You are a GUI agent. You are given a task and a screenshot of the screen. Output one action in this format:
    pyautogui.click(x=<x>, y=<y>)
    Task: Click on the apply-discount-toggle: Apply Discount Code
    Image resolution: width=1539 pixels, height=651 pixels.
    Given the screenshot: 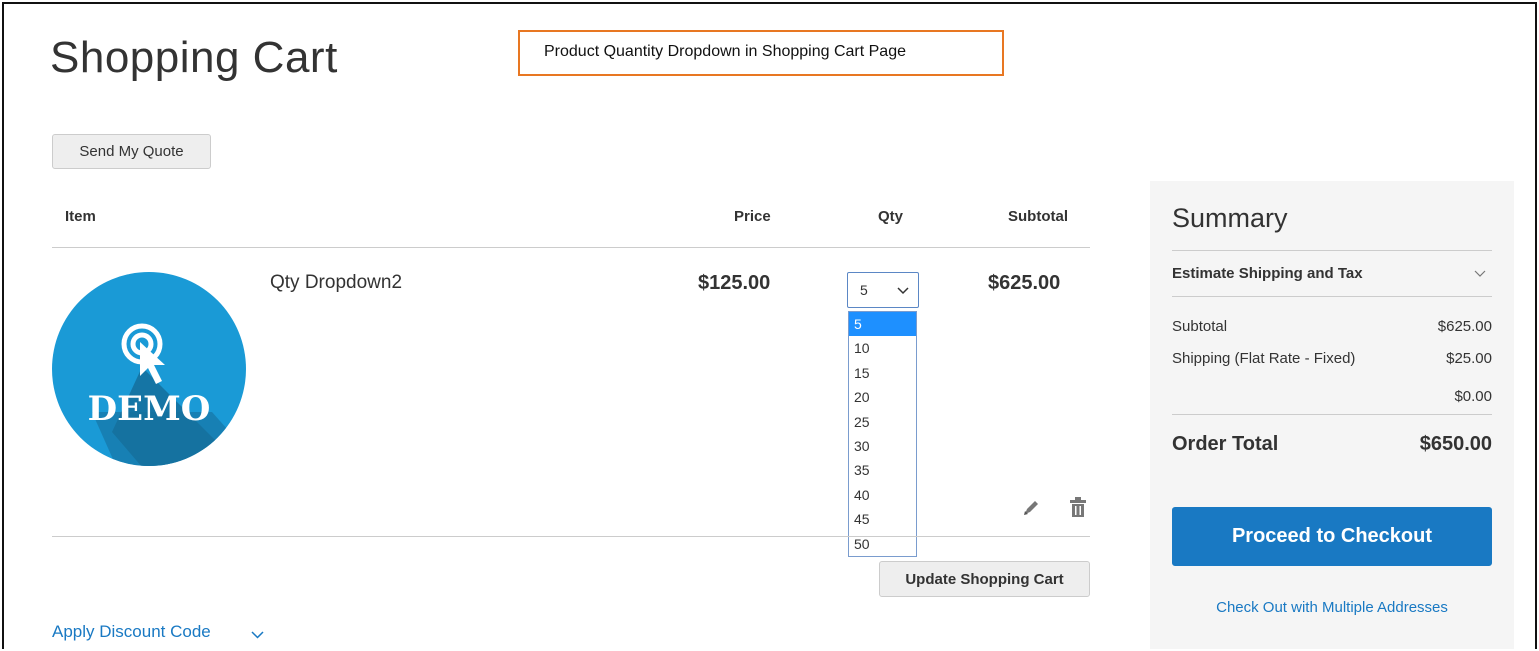 What is the action you would take?
    pyautogui.click(x=131, y=632)
    